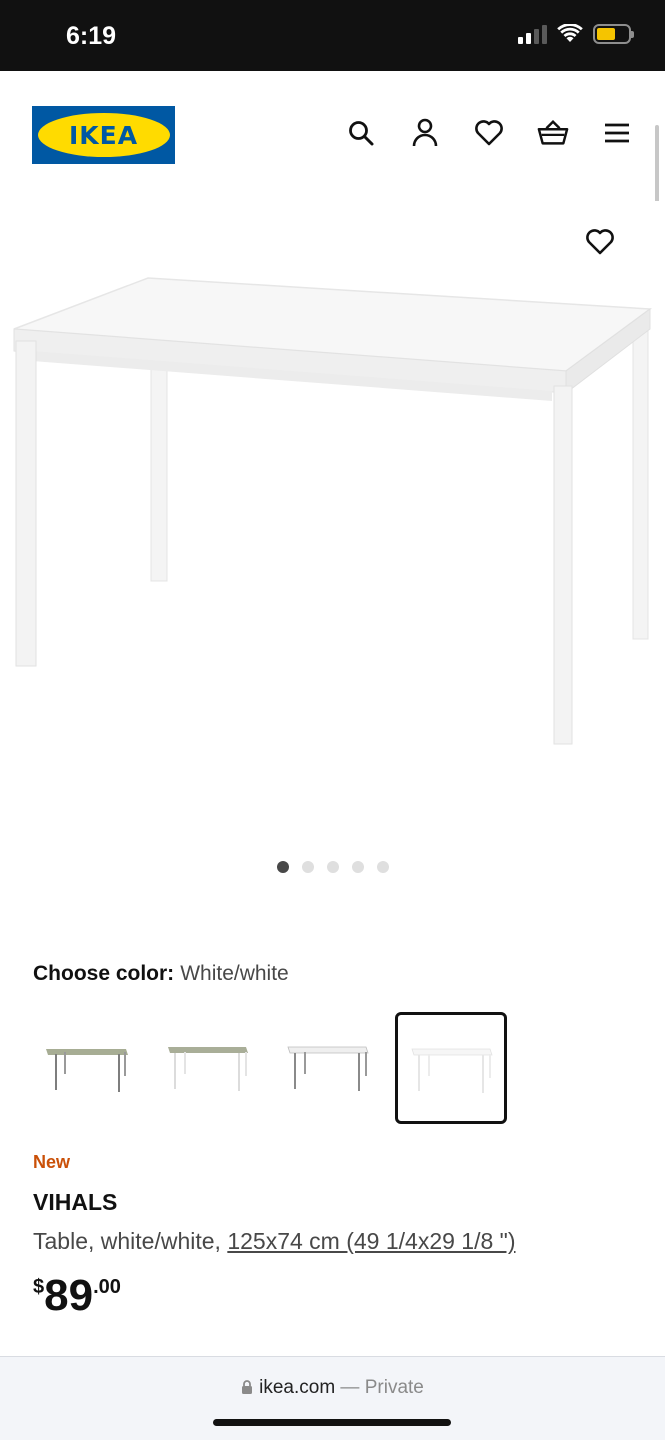  Describe the element at coordinates (130, 1241) in the screenshot. I see `product-type: Table, white/white,` at that location.